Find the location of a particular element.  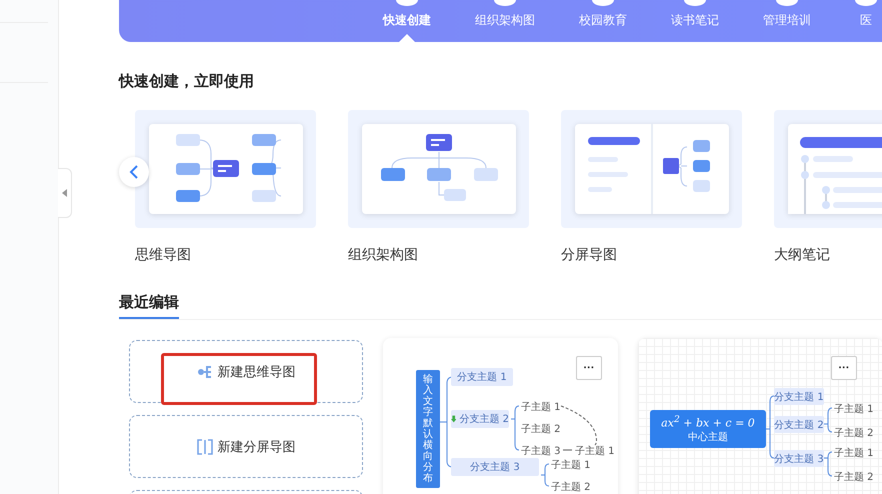

chevron-left-icon is located at coordinates (134, 172).